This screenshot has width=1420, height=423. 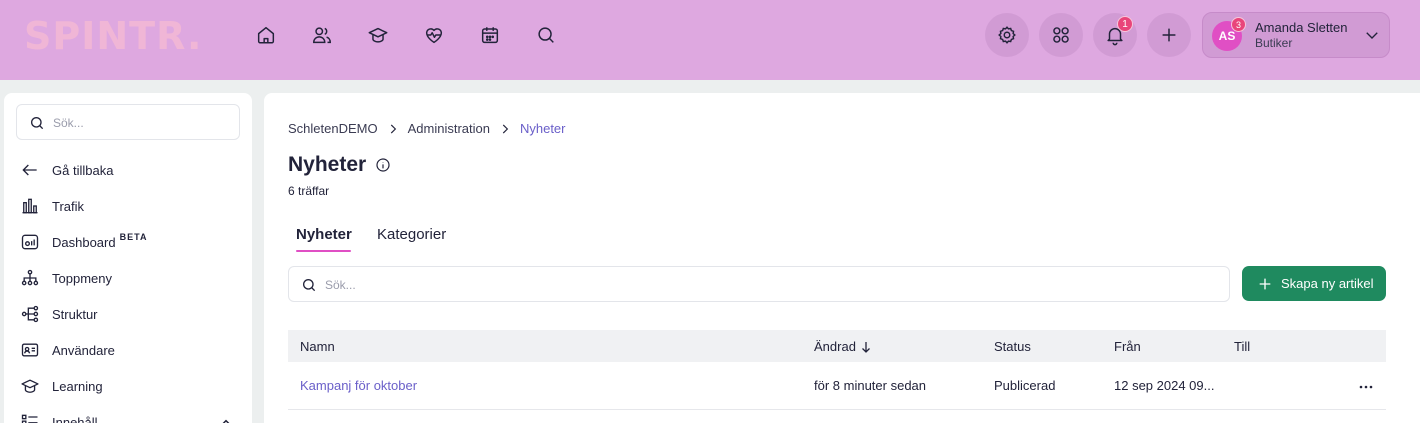 What do you see at coordinates (68, 206) in the screenshot?
I see `sidebar-item-label: Trafik` at bounding box center [68, 206].